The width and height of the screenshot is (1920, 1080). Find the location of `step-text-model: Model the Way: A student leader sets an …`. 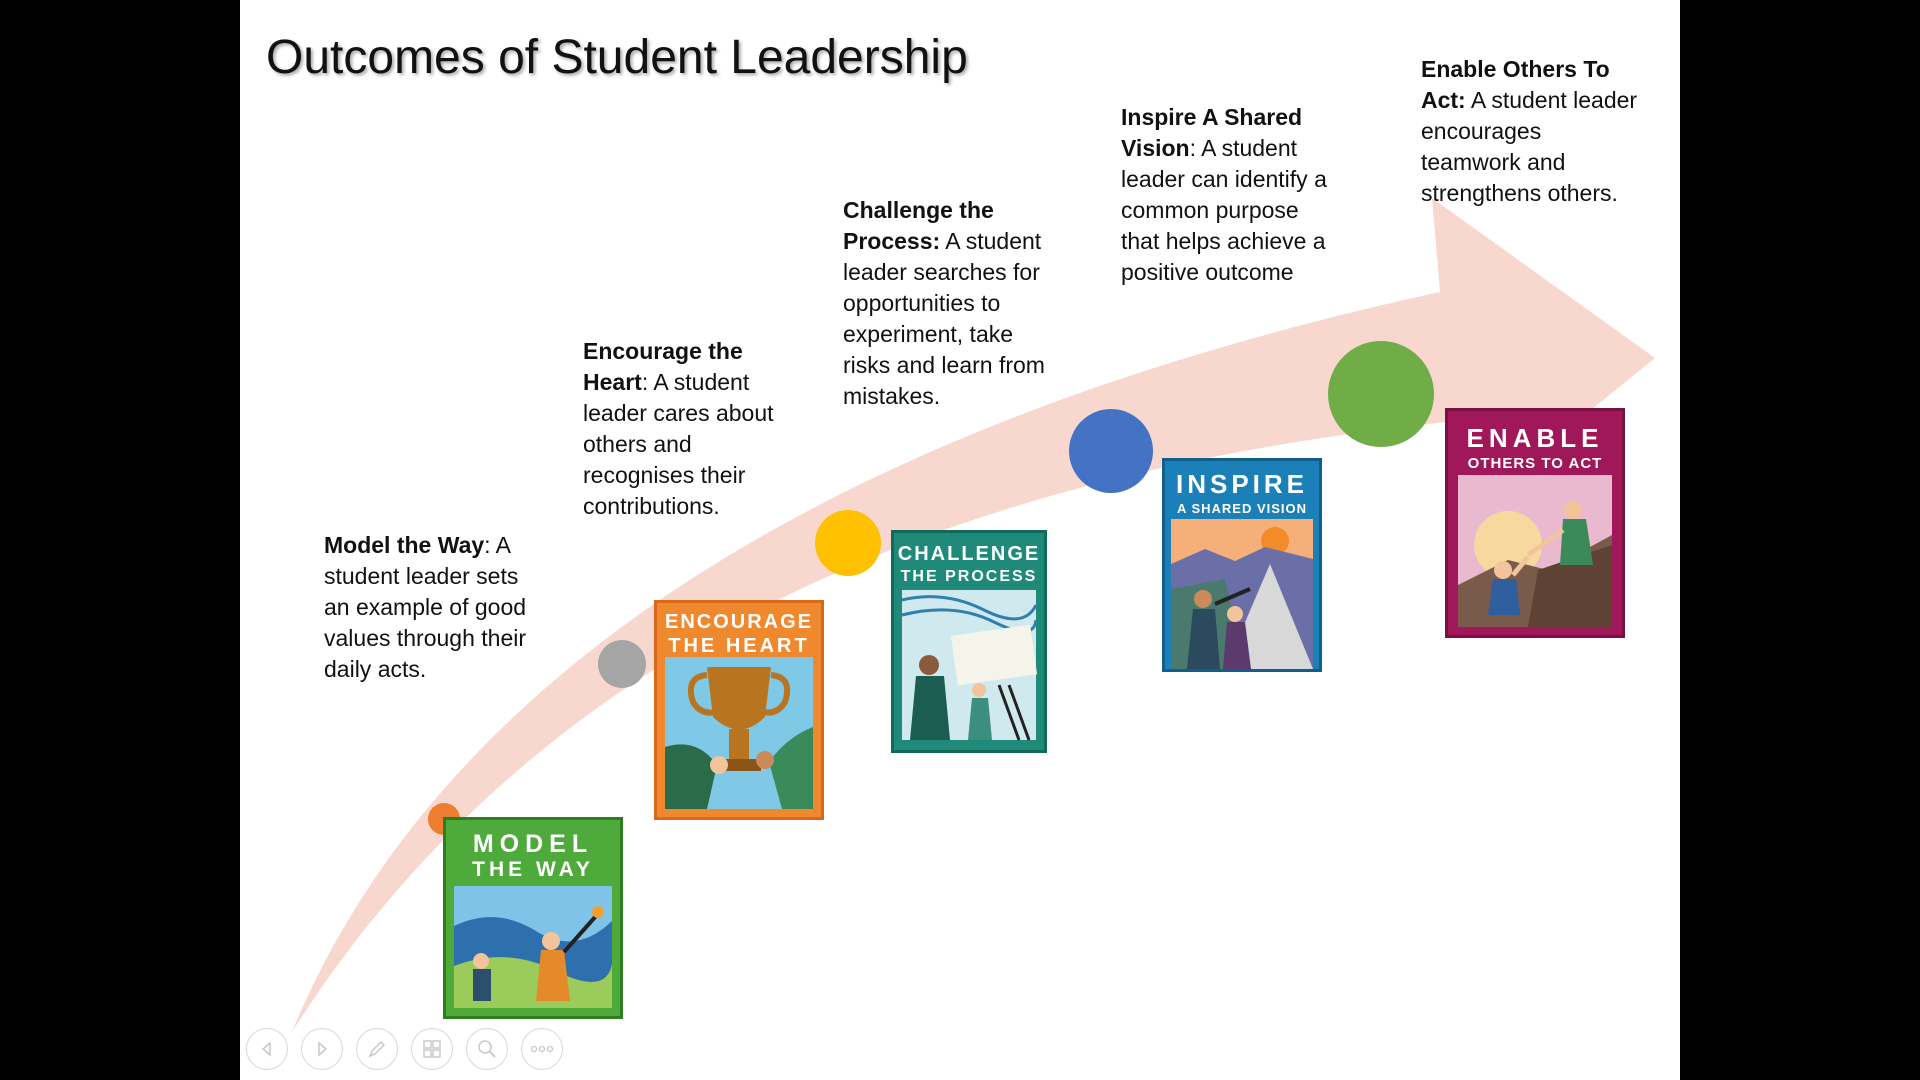

step-text-model: Model the Way: A student leader sets an … is located at coordinates (425, 607).